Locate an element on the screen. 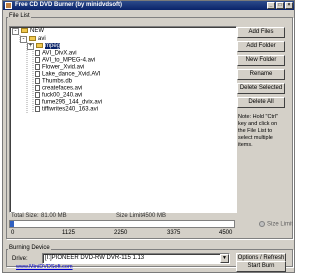 The image size is (320, 275). website-link: www.MiniDVDSoft.com is located at coordinates (44, 267).